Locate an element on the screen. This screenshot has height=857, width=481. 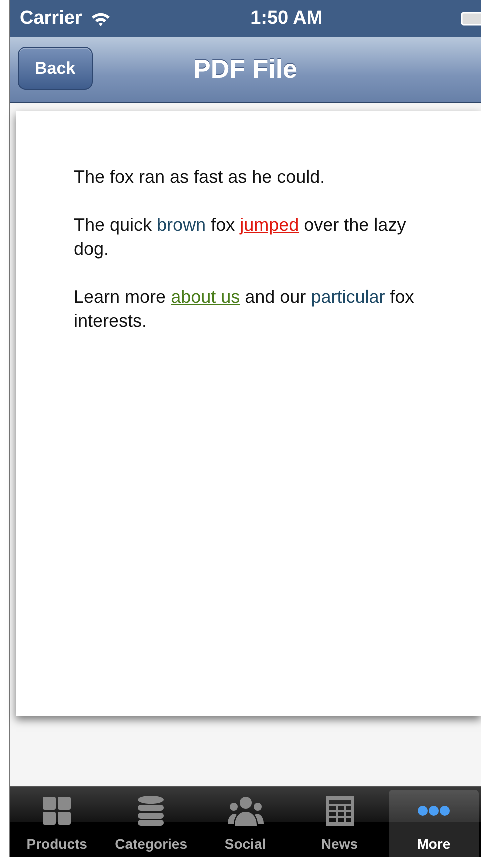
navigation-title: PDF File is located at coordinates (245, 69).